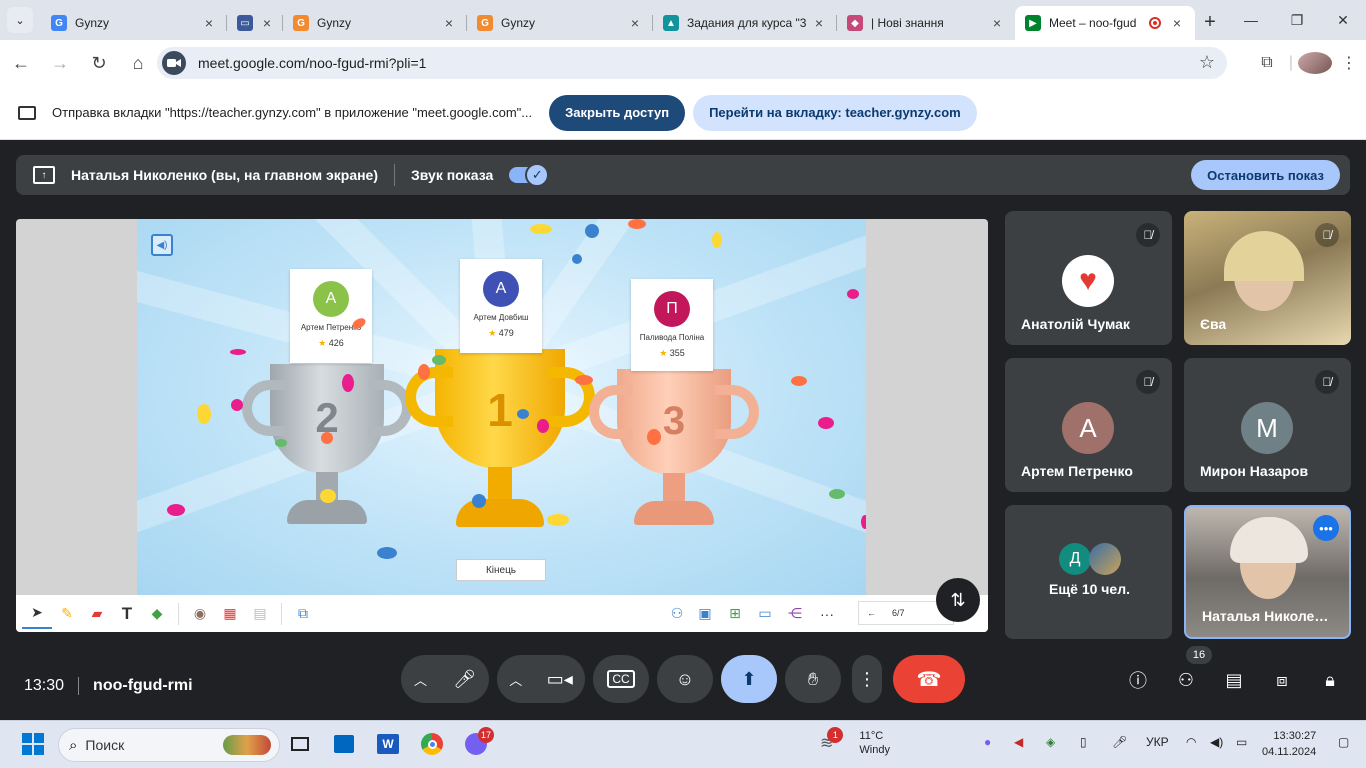 The height and width of the screenshot is (768, 1366). I want to click on shapes-tool-icon: ◆, so click(157, 614).